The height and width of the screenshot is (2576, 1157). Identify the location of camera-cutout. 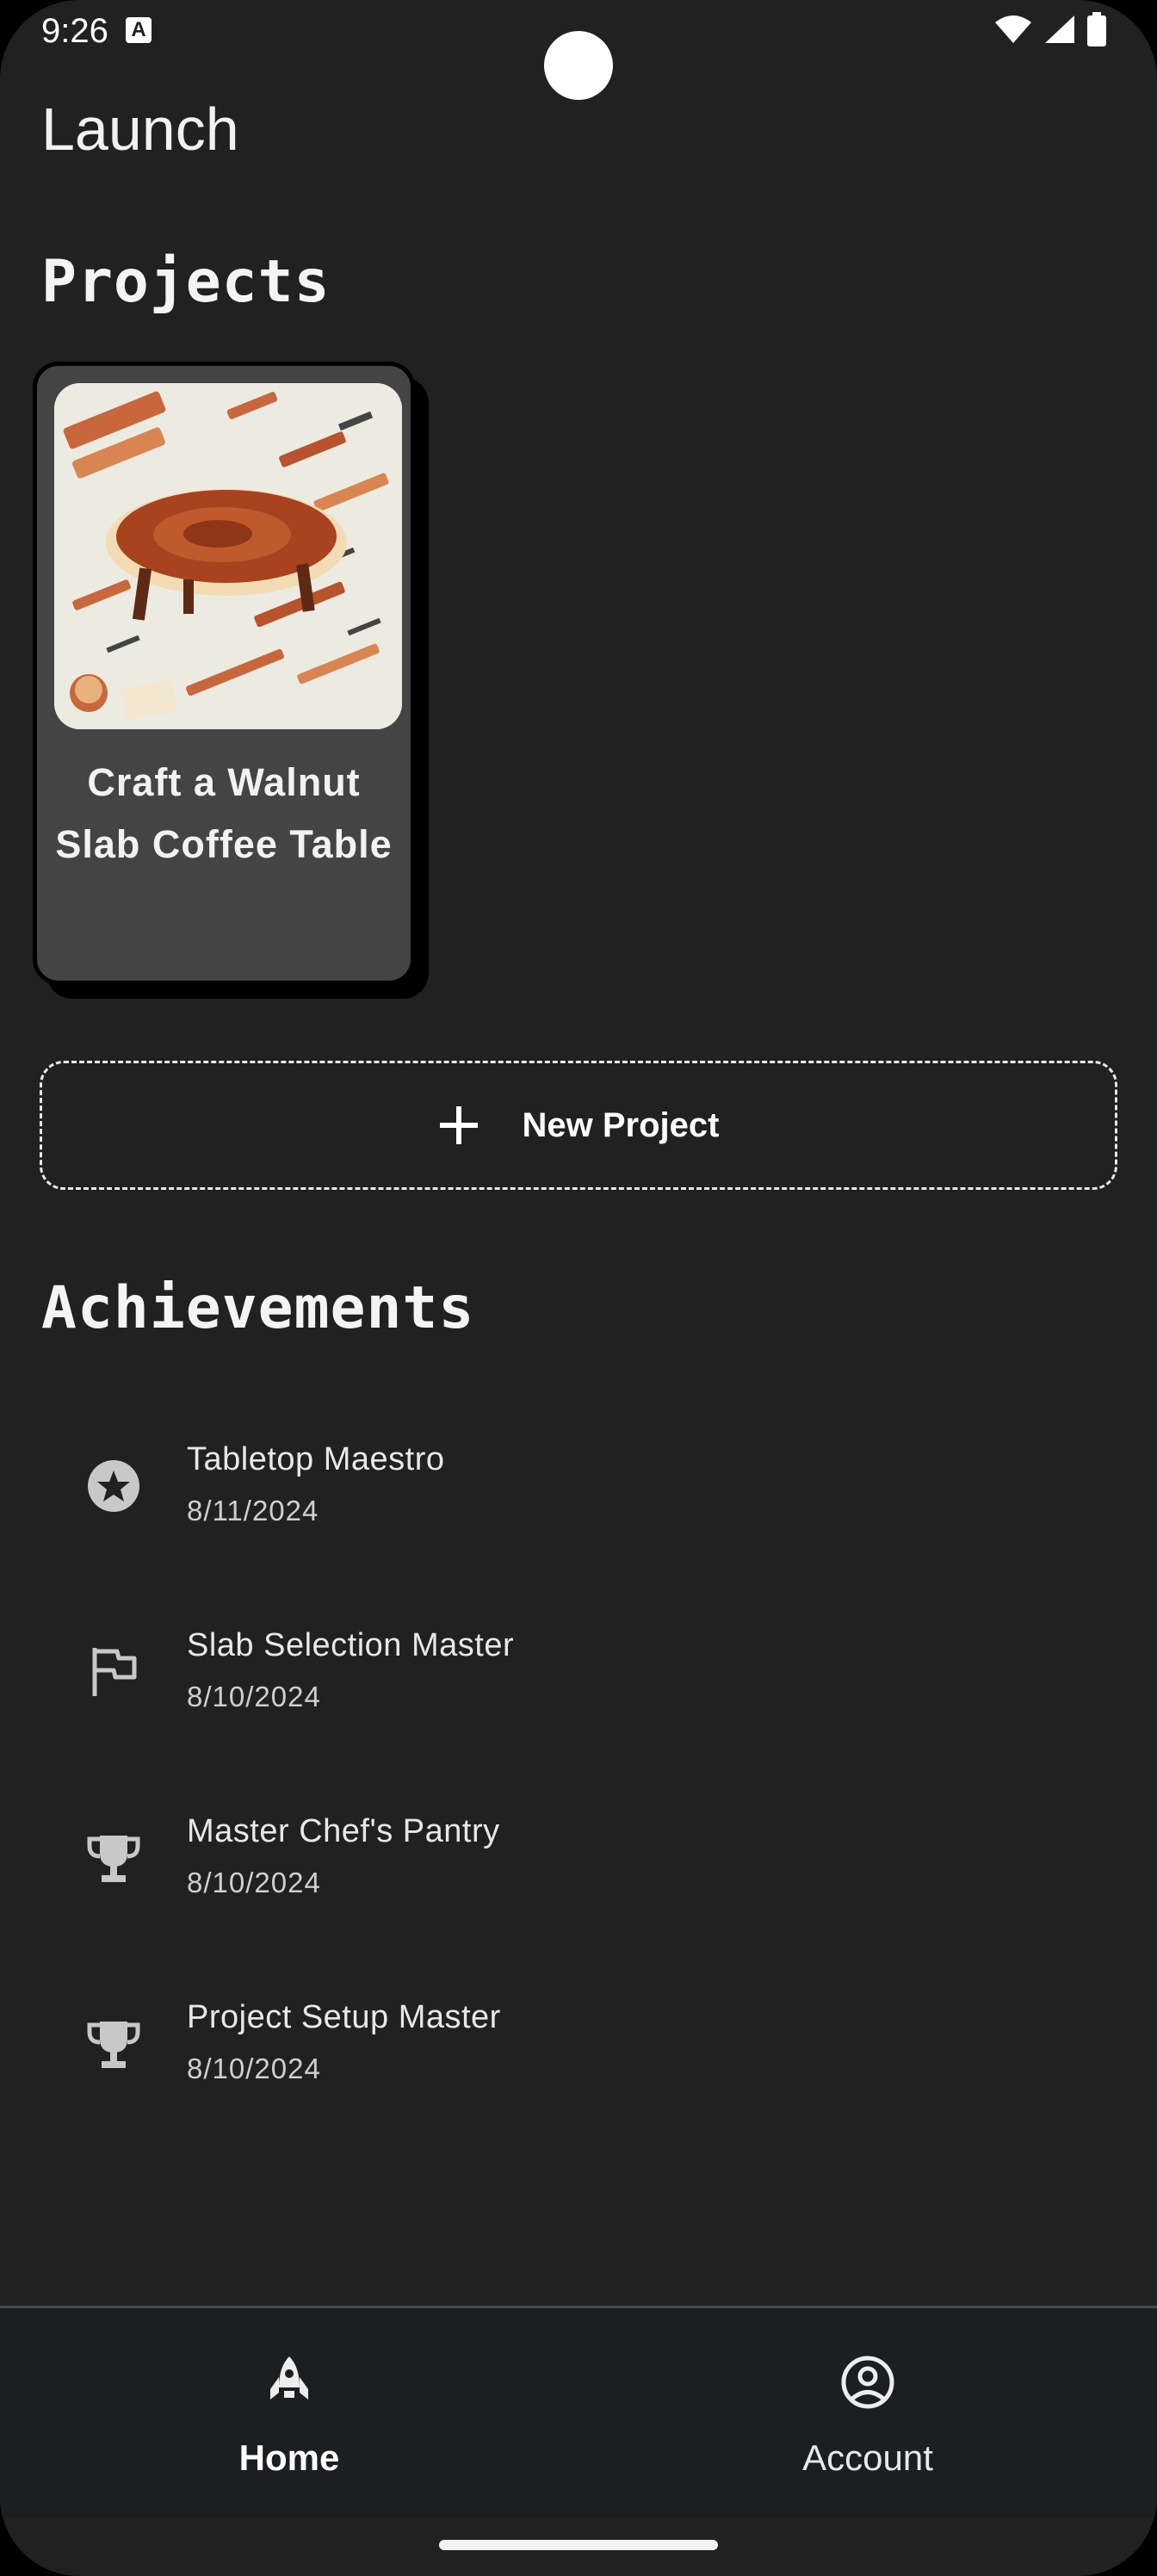
(579, 65).